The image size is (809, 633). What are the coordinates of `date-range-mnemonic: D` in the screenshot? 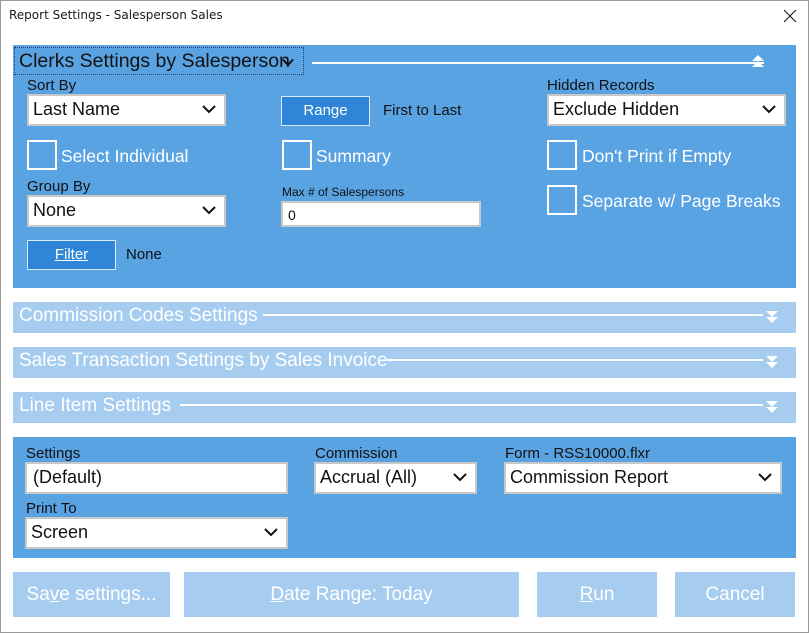 It's located at (277, 594).